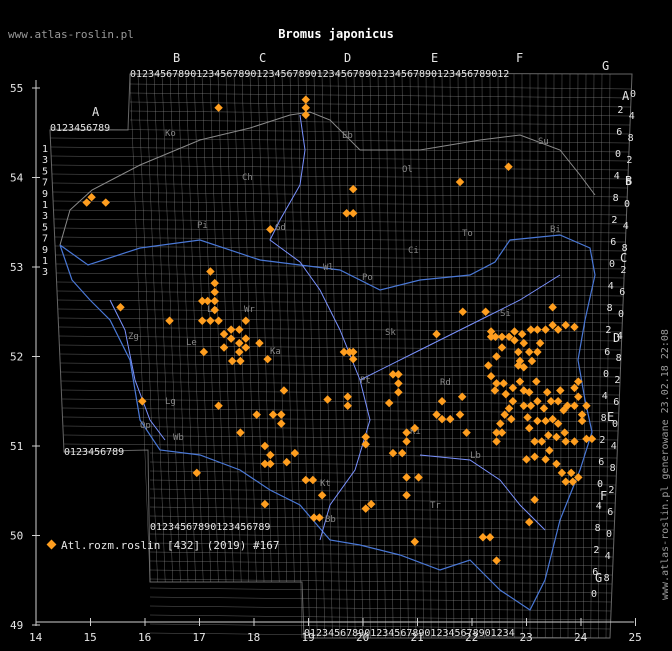 The width and height of the screenshot is (672, 651). Describe the element at coordinates (176, 58) in the screenshot. I see `grid-column-letter: B` at that location.